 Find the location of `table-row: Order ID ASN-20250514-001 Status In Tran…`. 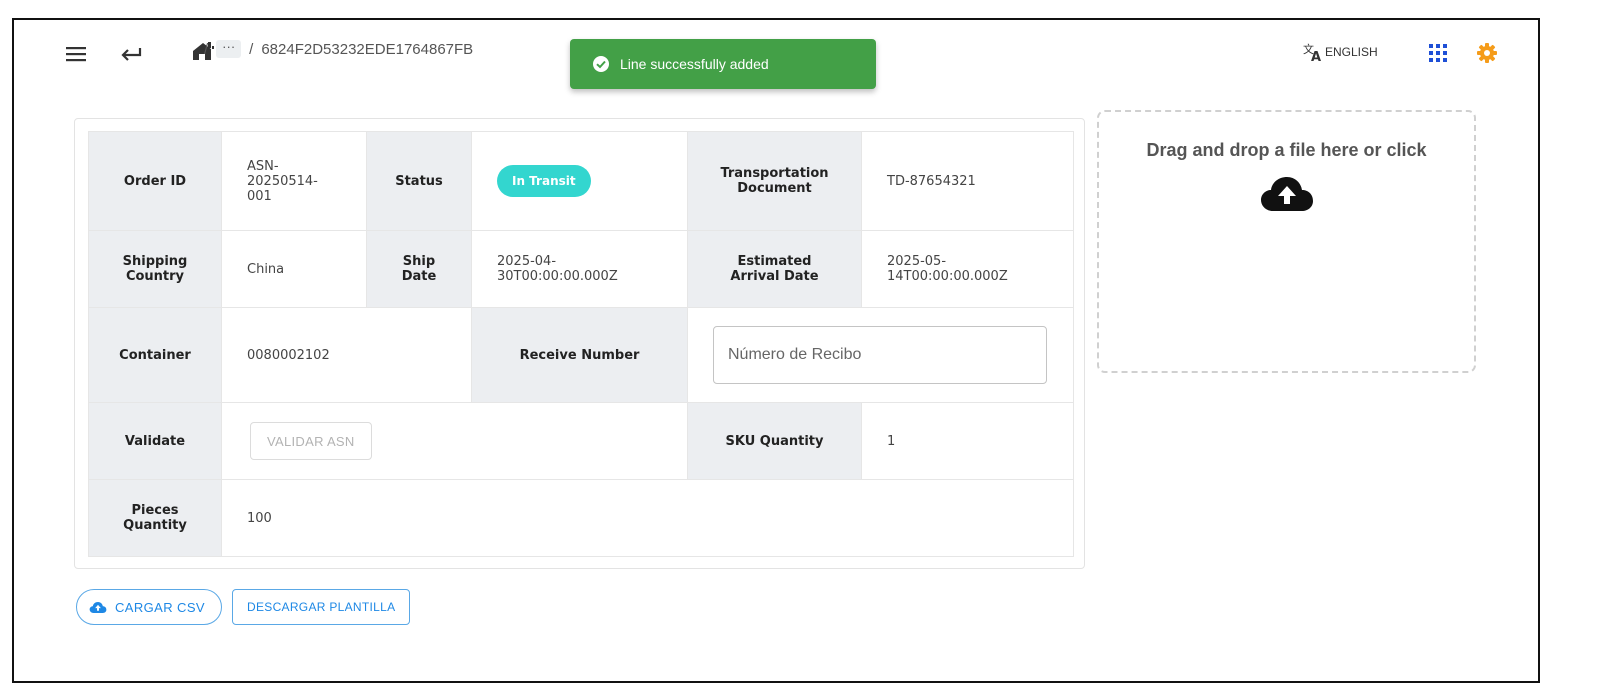

table-row: Order ID ASN-20250514-001 Status In Tran… is located at coordinates (581, 181).